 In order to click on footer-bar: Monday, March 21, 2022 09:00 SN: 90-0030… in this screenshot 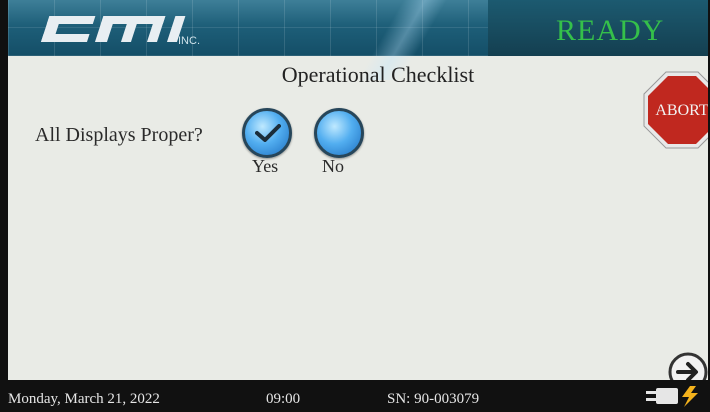, I will do `click(355, 396)`.